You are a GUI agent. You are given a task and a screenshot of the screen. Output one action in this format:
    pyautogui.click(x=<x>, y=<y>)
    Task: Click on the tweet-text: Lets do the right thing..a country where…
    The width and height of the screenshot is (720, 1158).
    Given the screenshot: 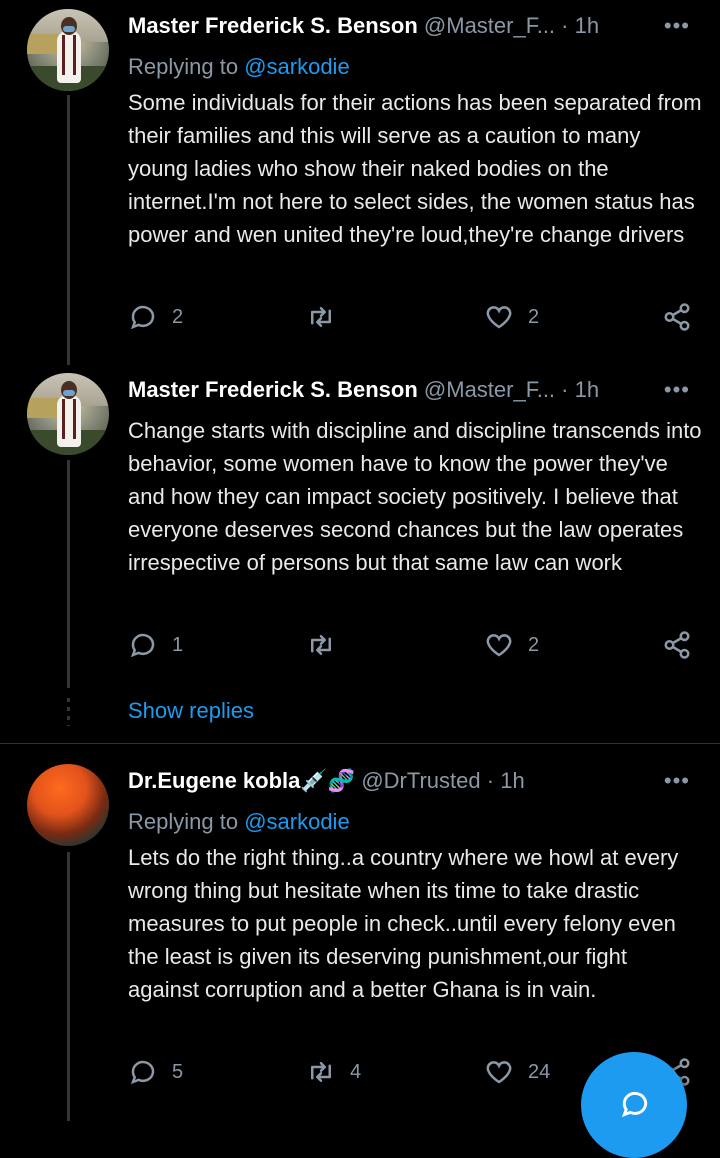 What is the action you would take?
    pyautogui.click(x=403, y=923)
    